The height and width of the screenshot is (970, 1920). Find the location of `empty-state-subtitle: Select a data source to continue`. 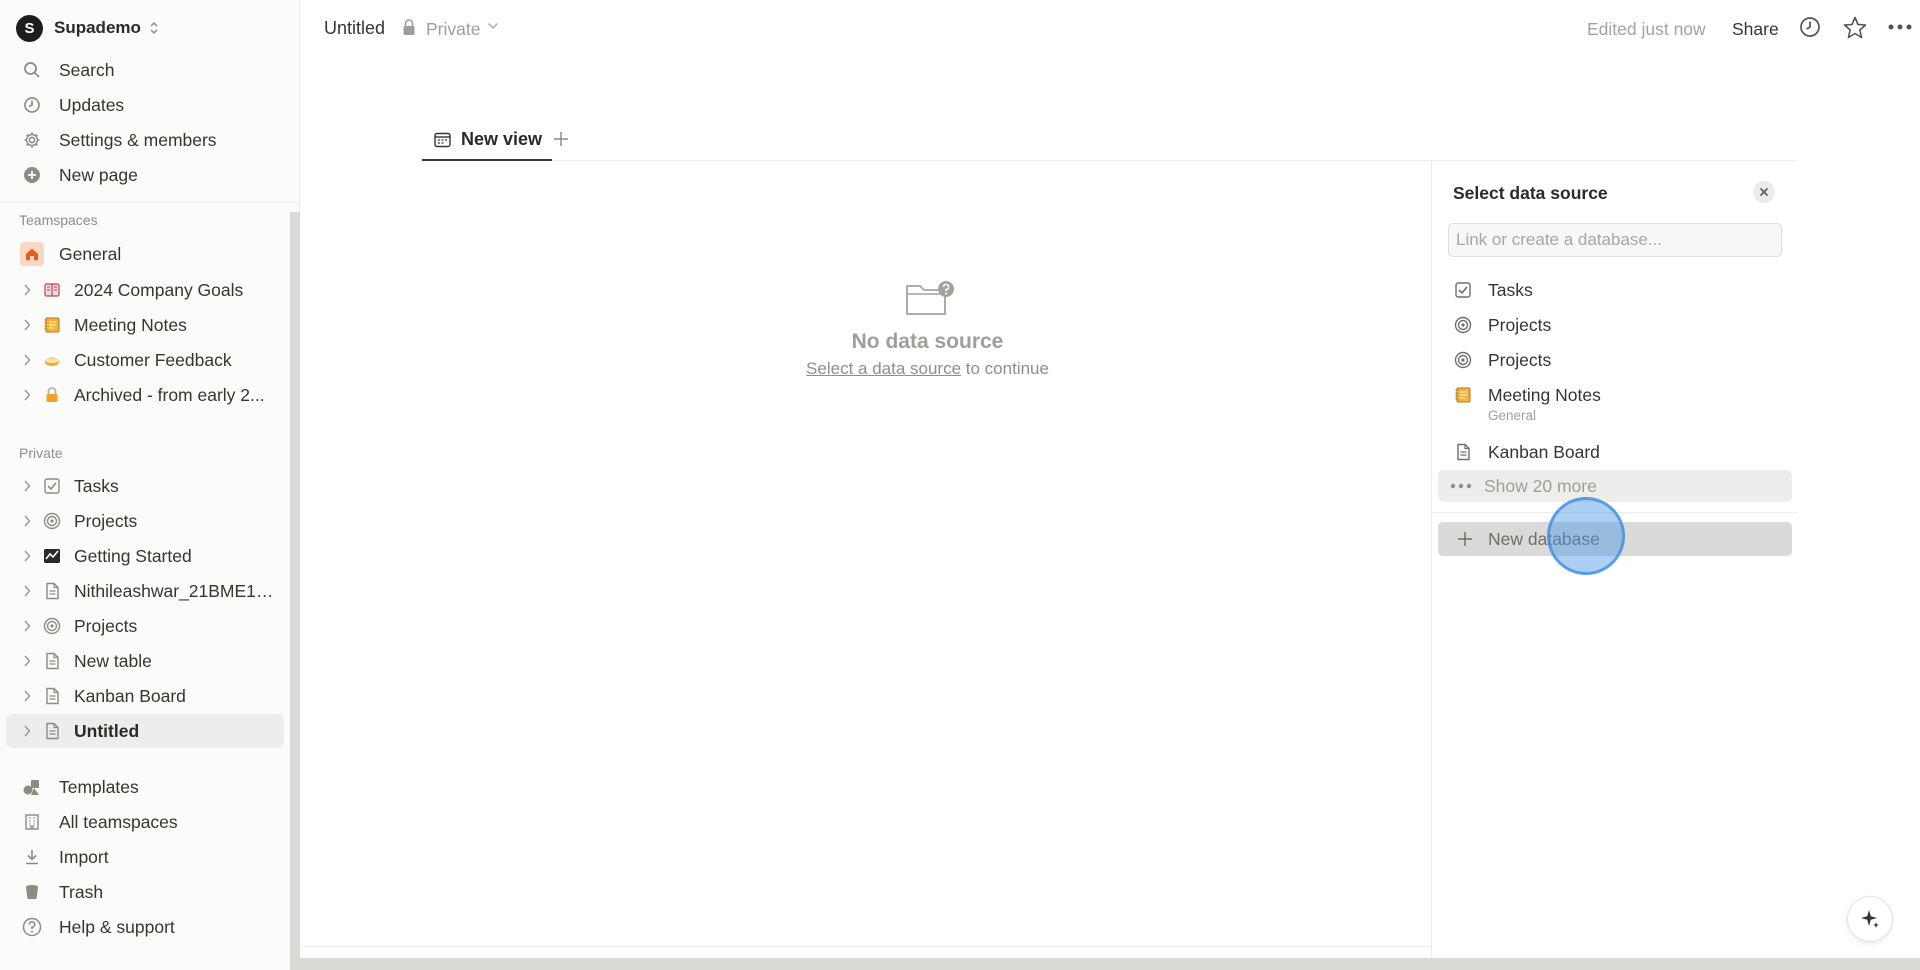

empty-state-subtitle: Select a data source to continue is located at coordinates (927, 369).